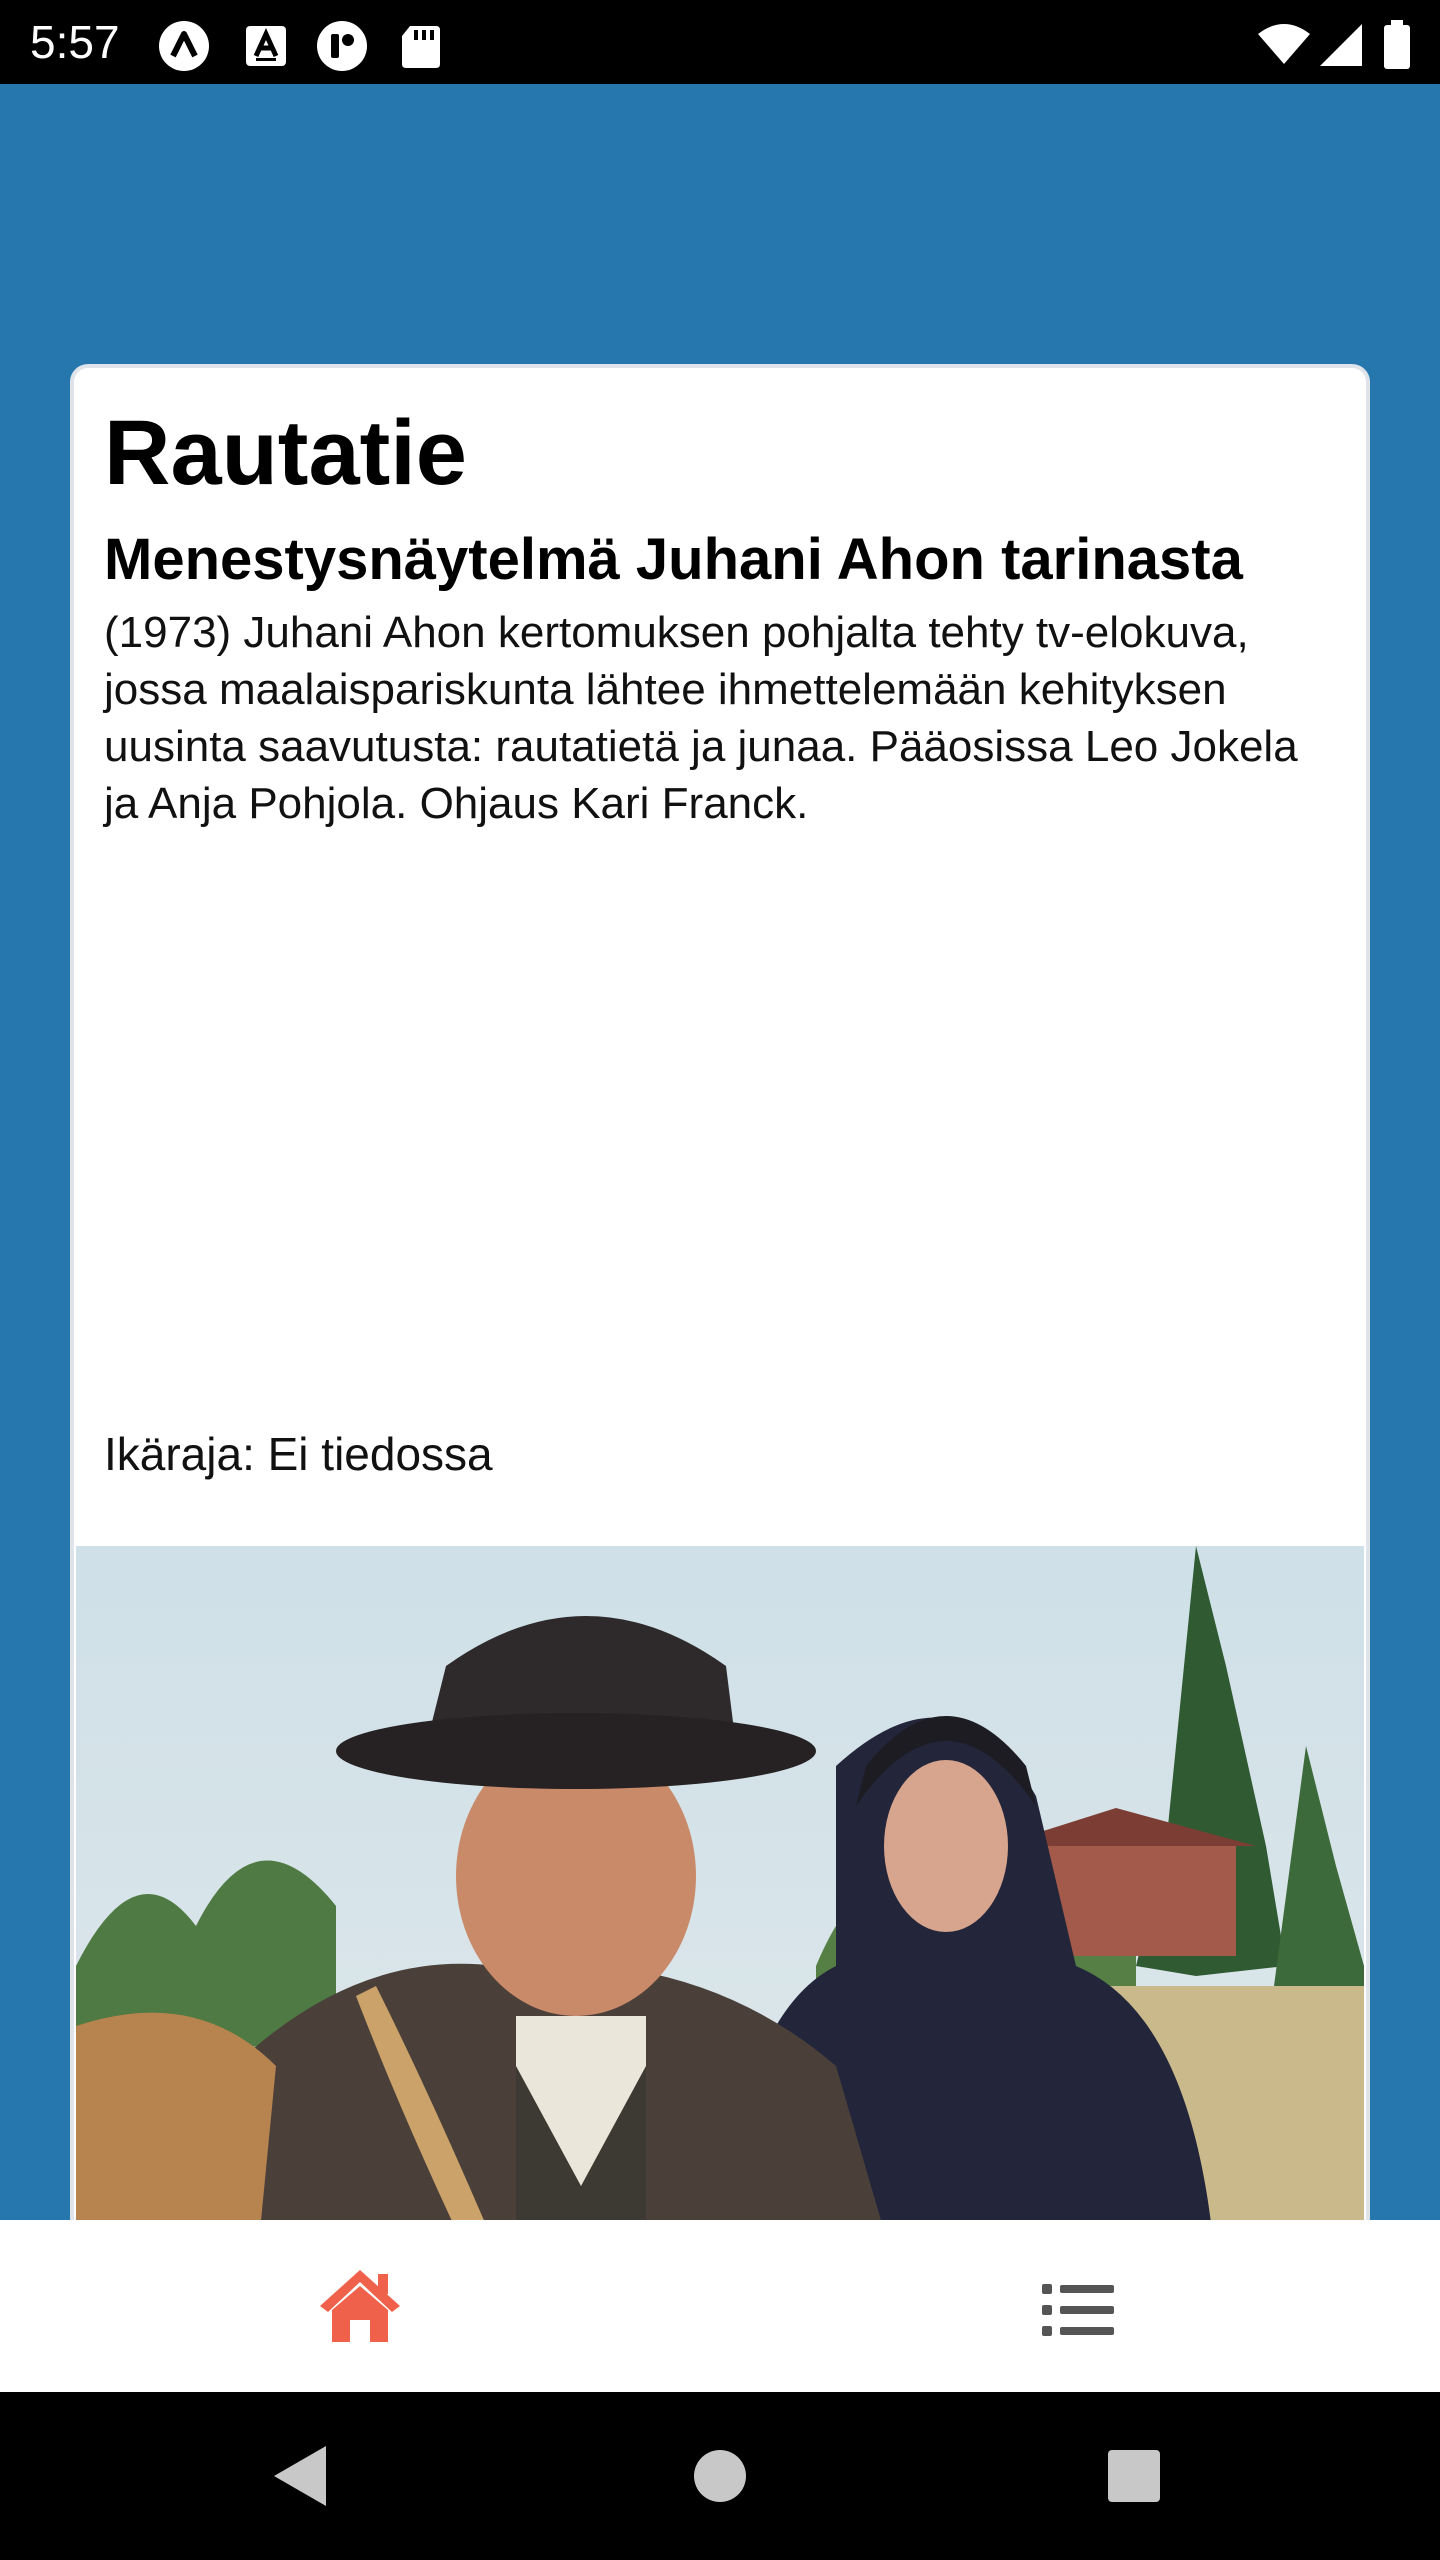 This screenshot has height=2560, width=1440. I want to click on home-button, so click(720, 2476).